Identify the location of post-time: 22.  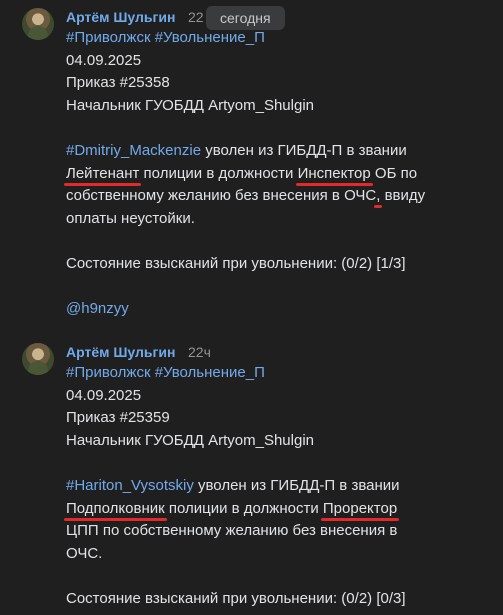
(196, 17).